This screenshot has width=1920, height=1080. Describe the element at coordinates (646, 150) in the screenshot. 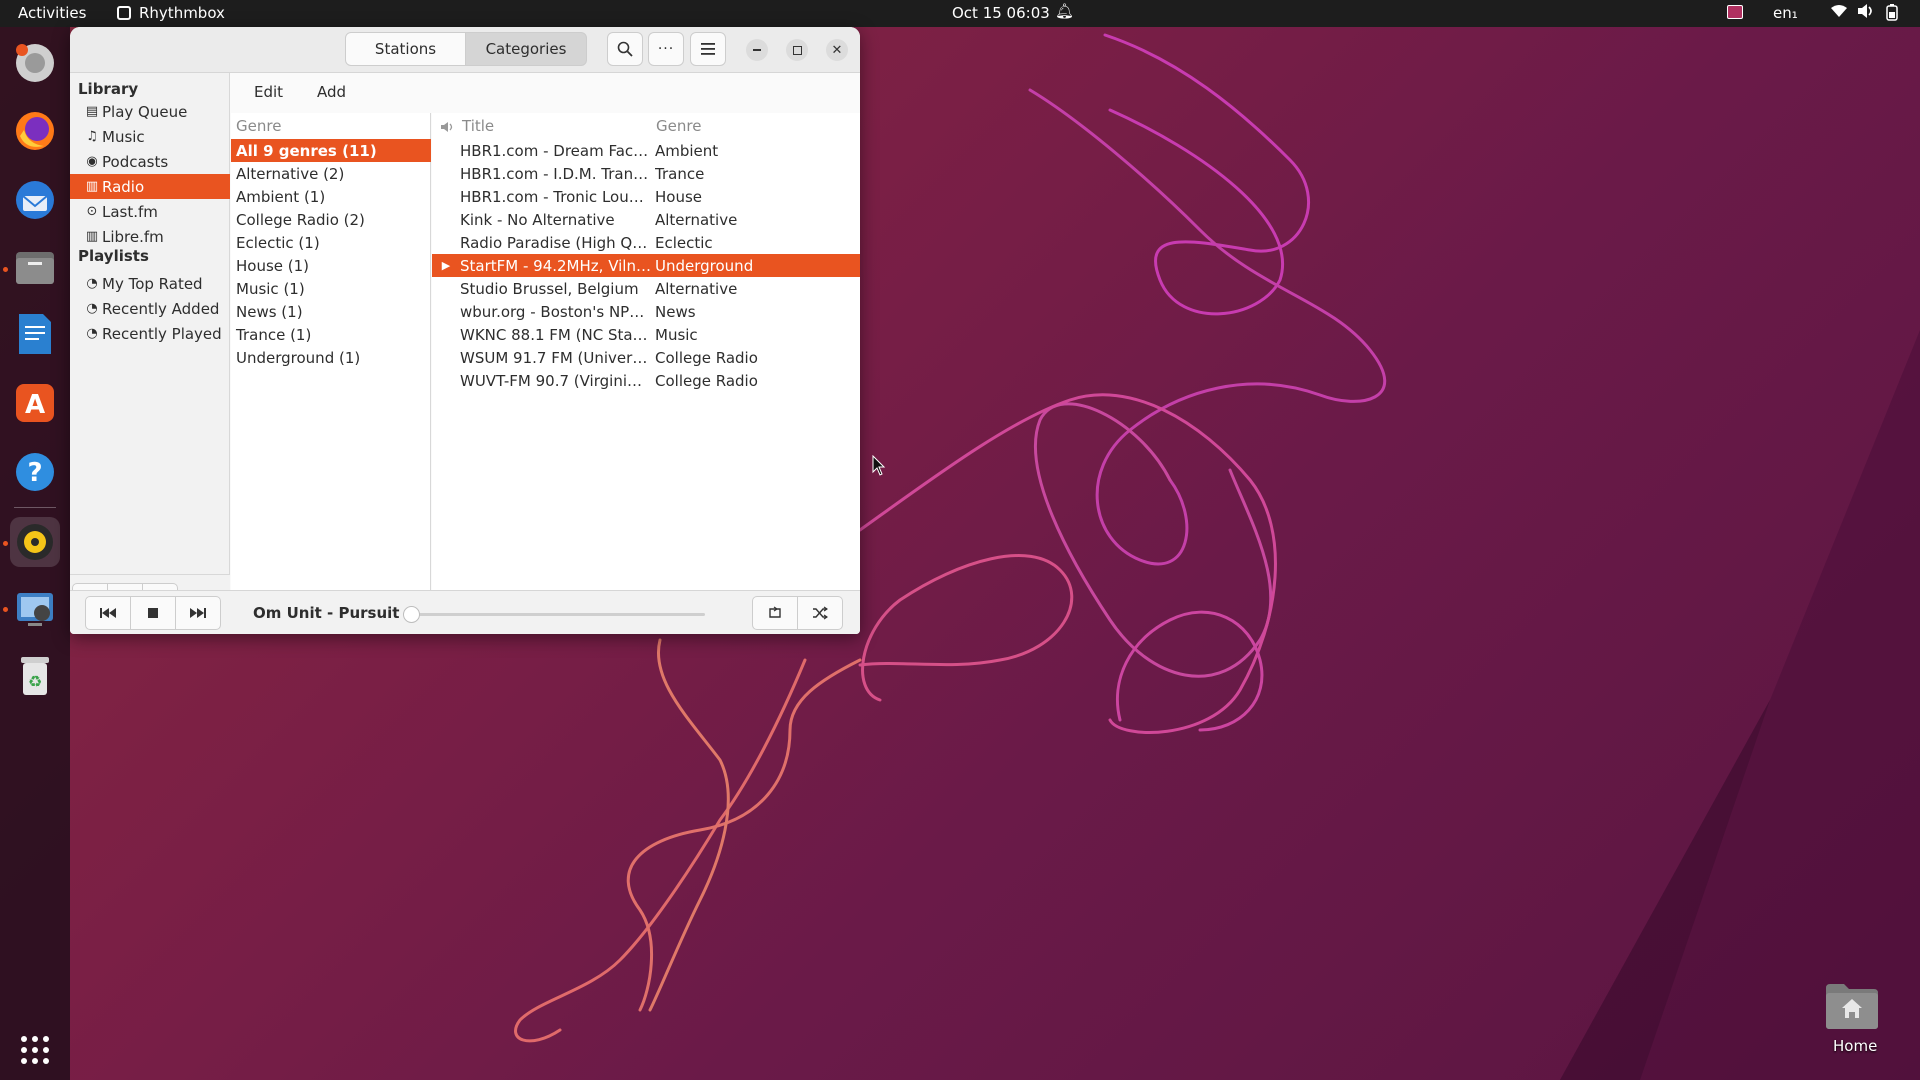

I see `station-row: HBR1.com - Dream Factory Ambient` at that location.